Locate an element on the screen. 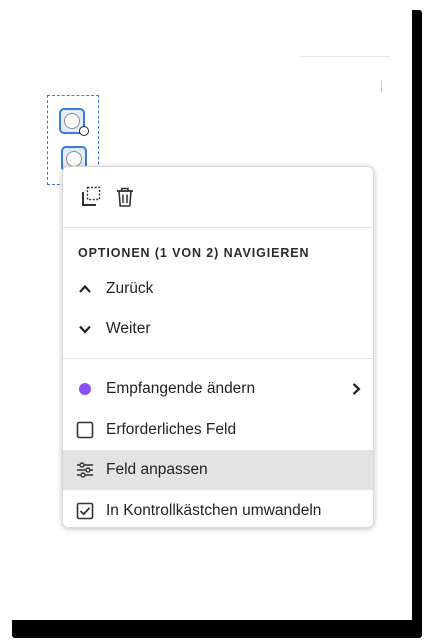 The width and height of the screenshot is (430, 640). page-edge-line is located at coordinates (345, 56).